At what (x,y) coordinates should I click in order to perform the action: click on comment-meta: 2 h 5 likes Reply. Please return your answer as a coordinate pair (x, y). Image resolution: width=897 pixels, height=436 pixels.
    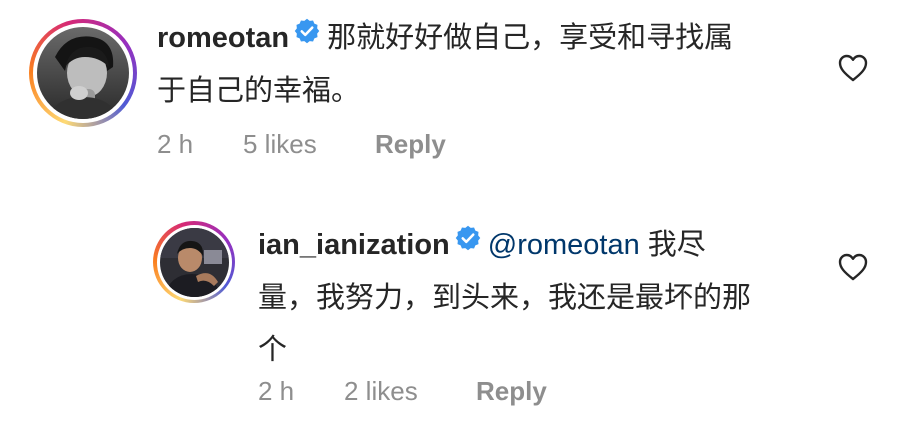
    Looking at the image, I should click on (301, 144).